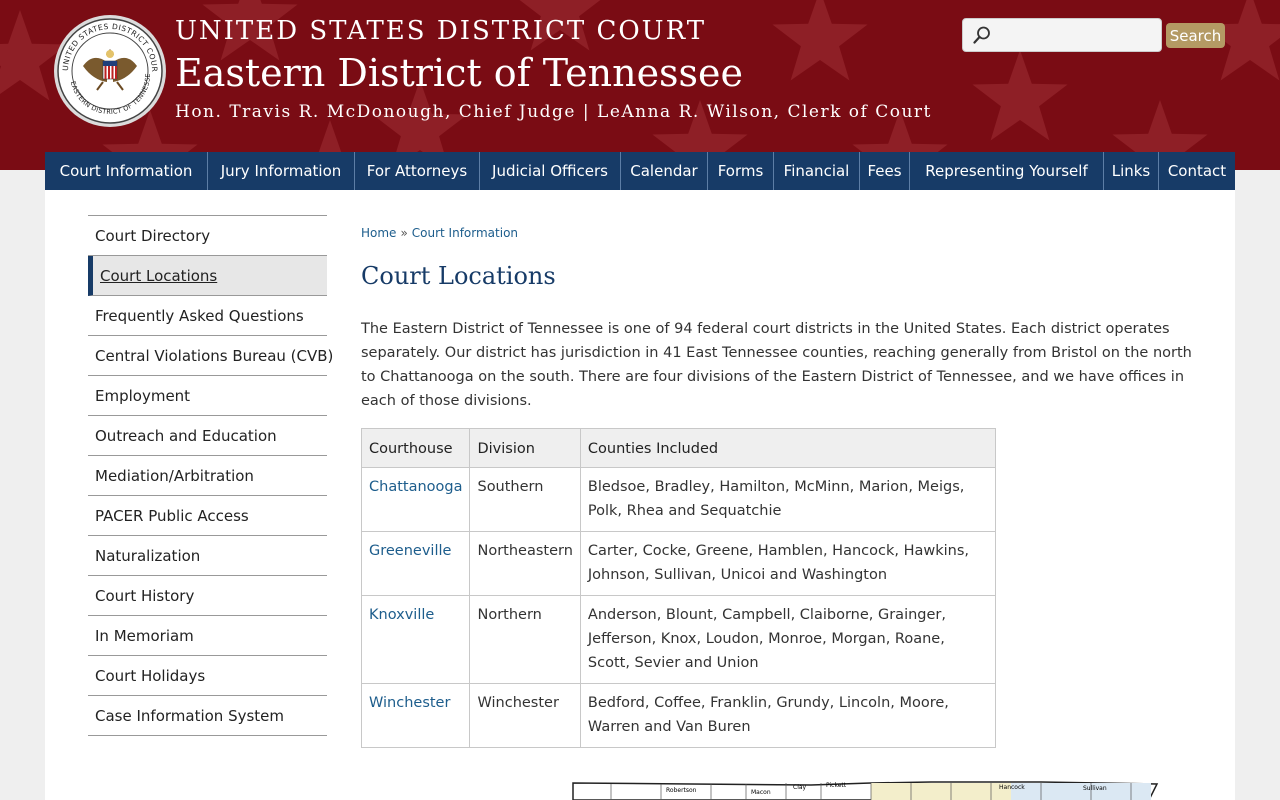 The height and width of the screenshot is (800, 1280). I want to click on courthouse-link-winchester: Winchester, so click(415, 715).